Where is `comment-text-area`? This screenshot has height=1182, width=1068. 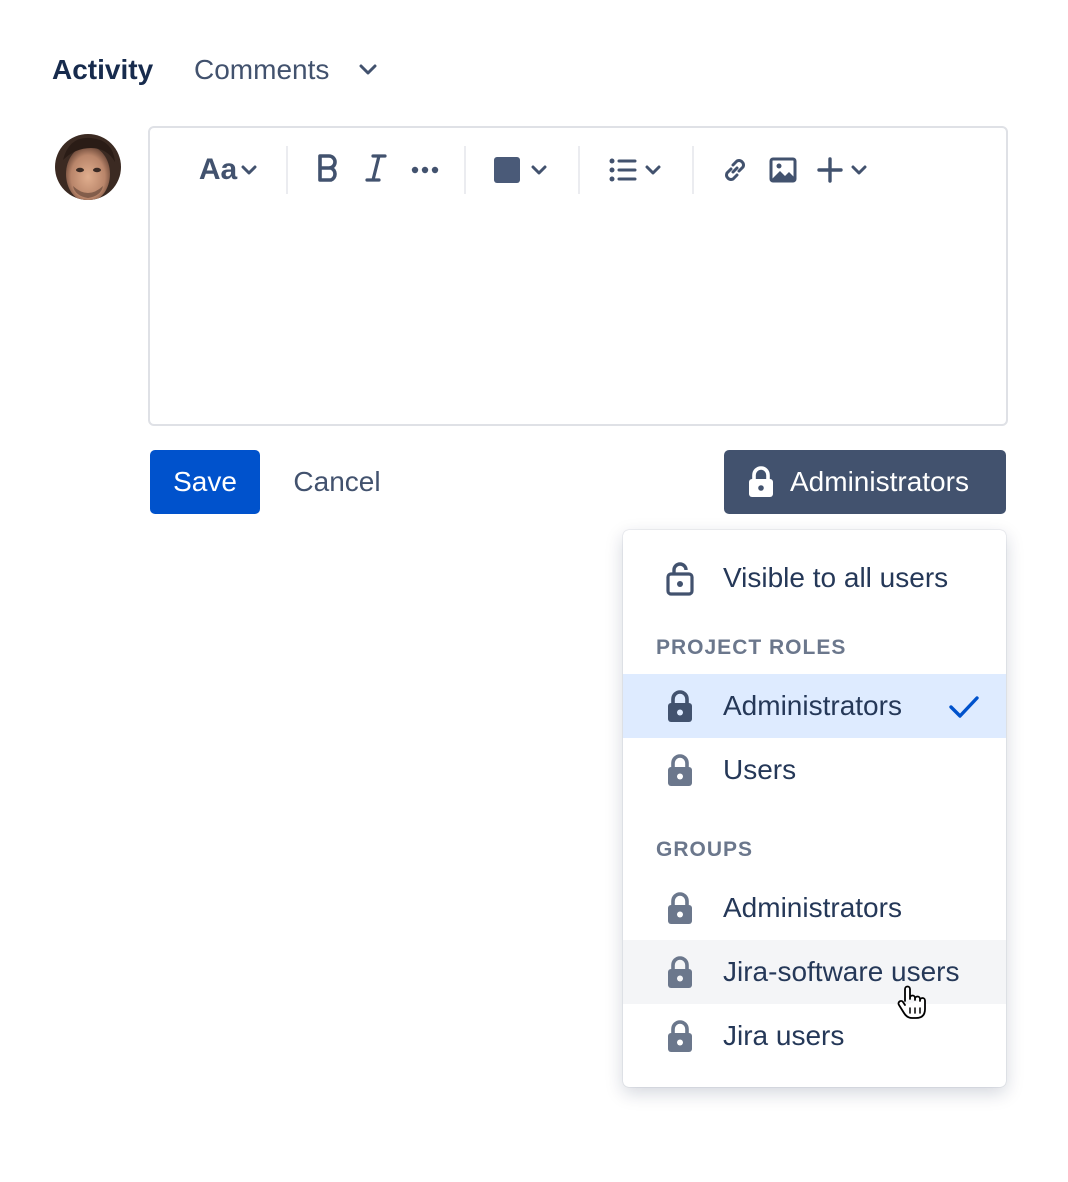
comment-text-area is located at coordinates (578, 318).